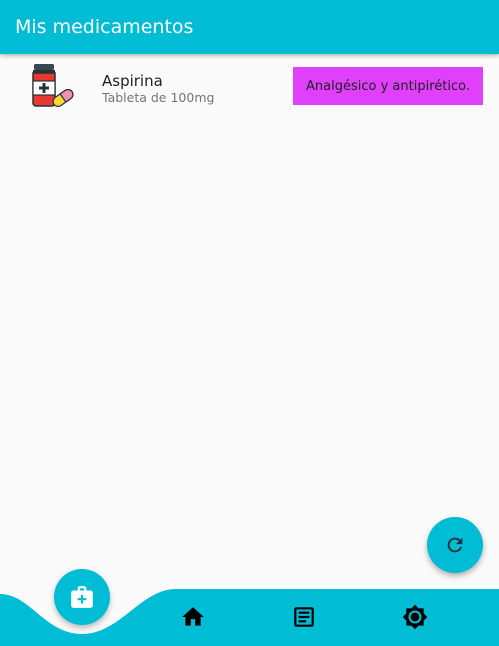  I want to click on page-title: Mis medicamentos, so click(104, 27).